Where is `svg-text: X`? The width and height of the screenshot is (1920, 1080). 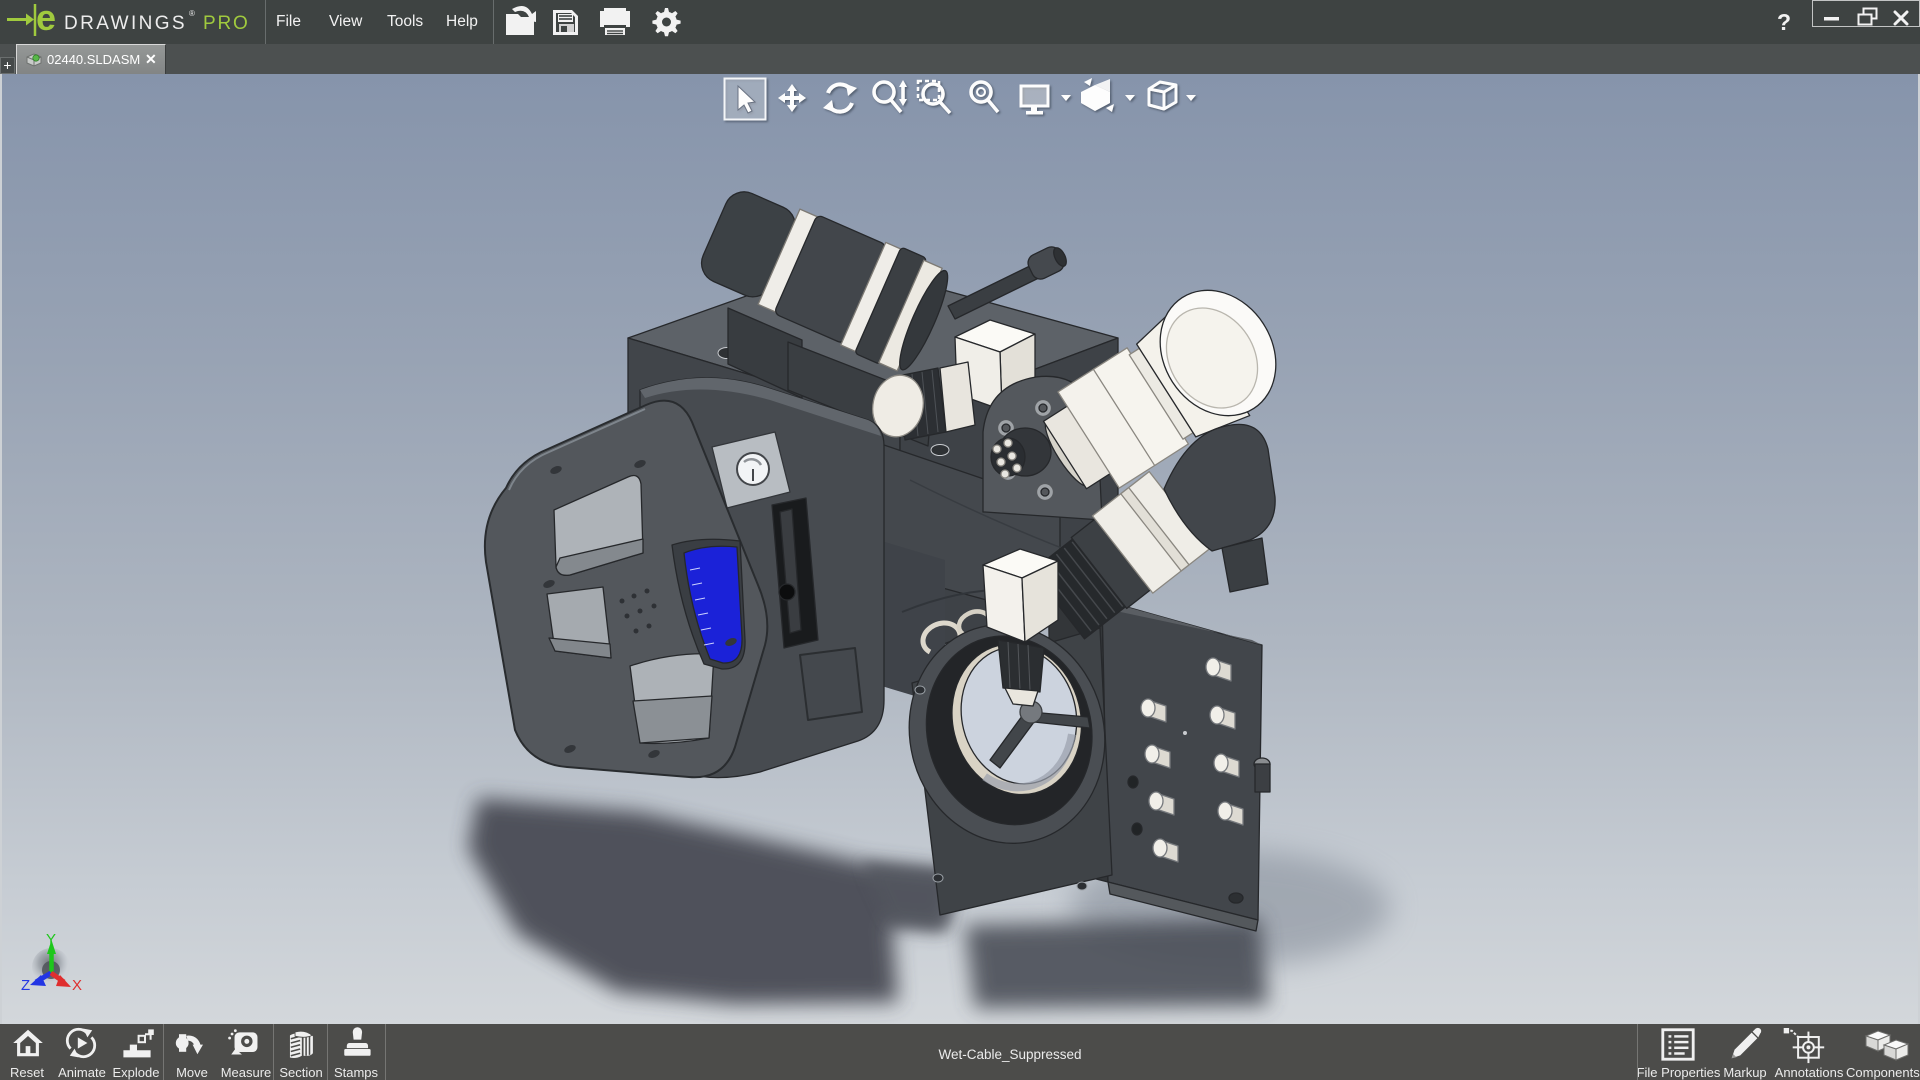 svg-text: X is located at coordinates (77, 985).